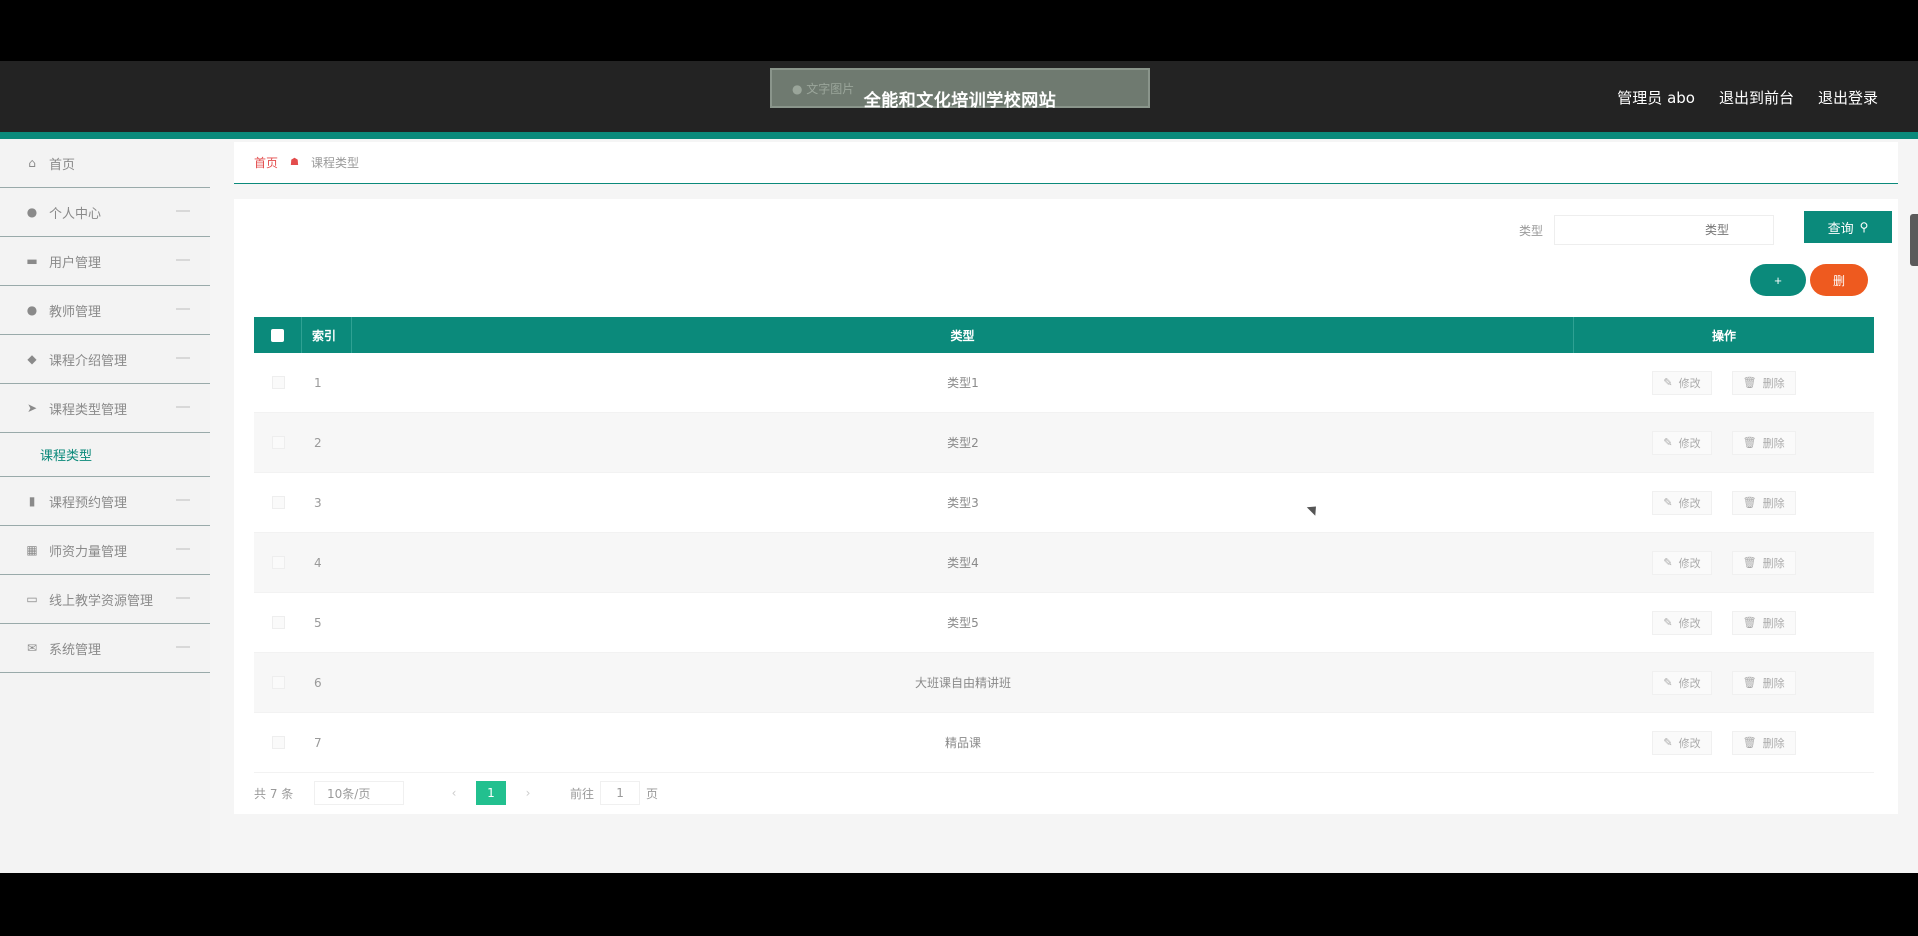 Image resolution: width=1918 pixels, height=936 pixels. What do you see at coordinates (105, 163) in the screenshot?
I see `sidebar-item-home: ⌂ 首页` at bounding box center [105, 163].